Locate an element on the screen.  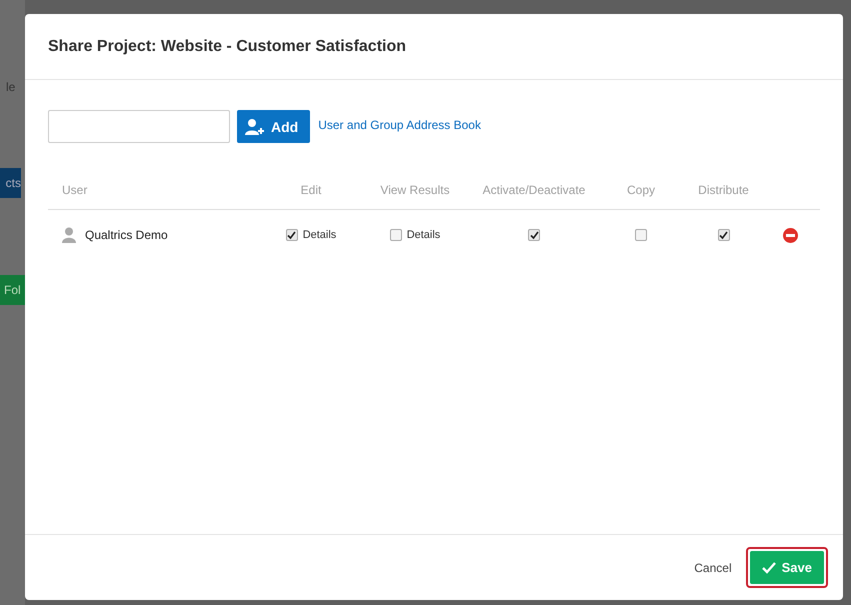
background-text: le is located at coordinates (10, 87).